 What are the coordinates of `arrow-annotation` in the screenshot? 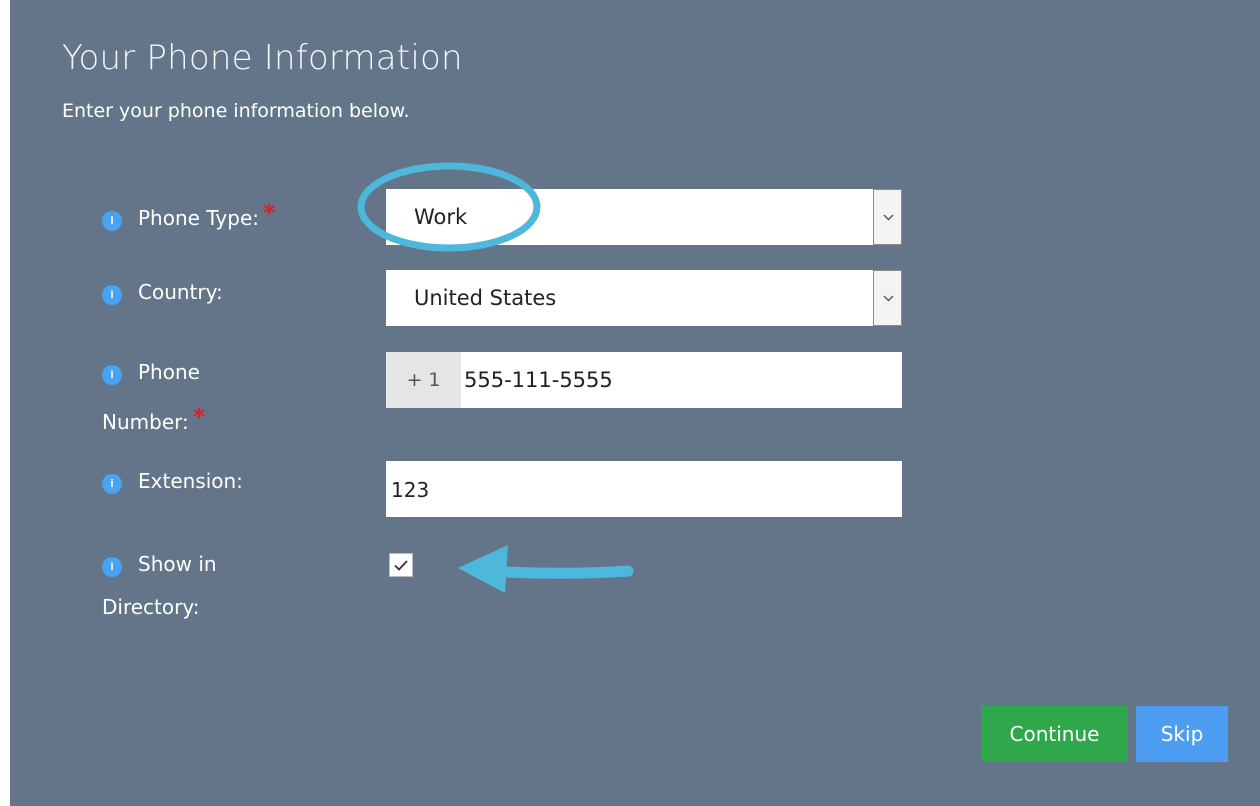 It's located at (546, 569).